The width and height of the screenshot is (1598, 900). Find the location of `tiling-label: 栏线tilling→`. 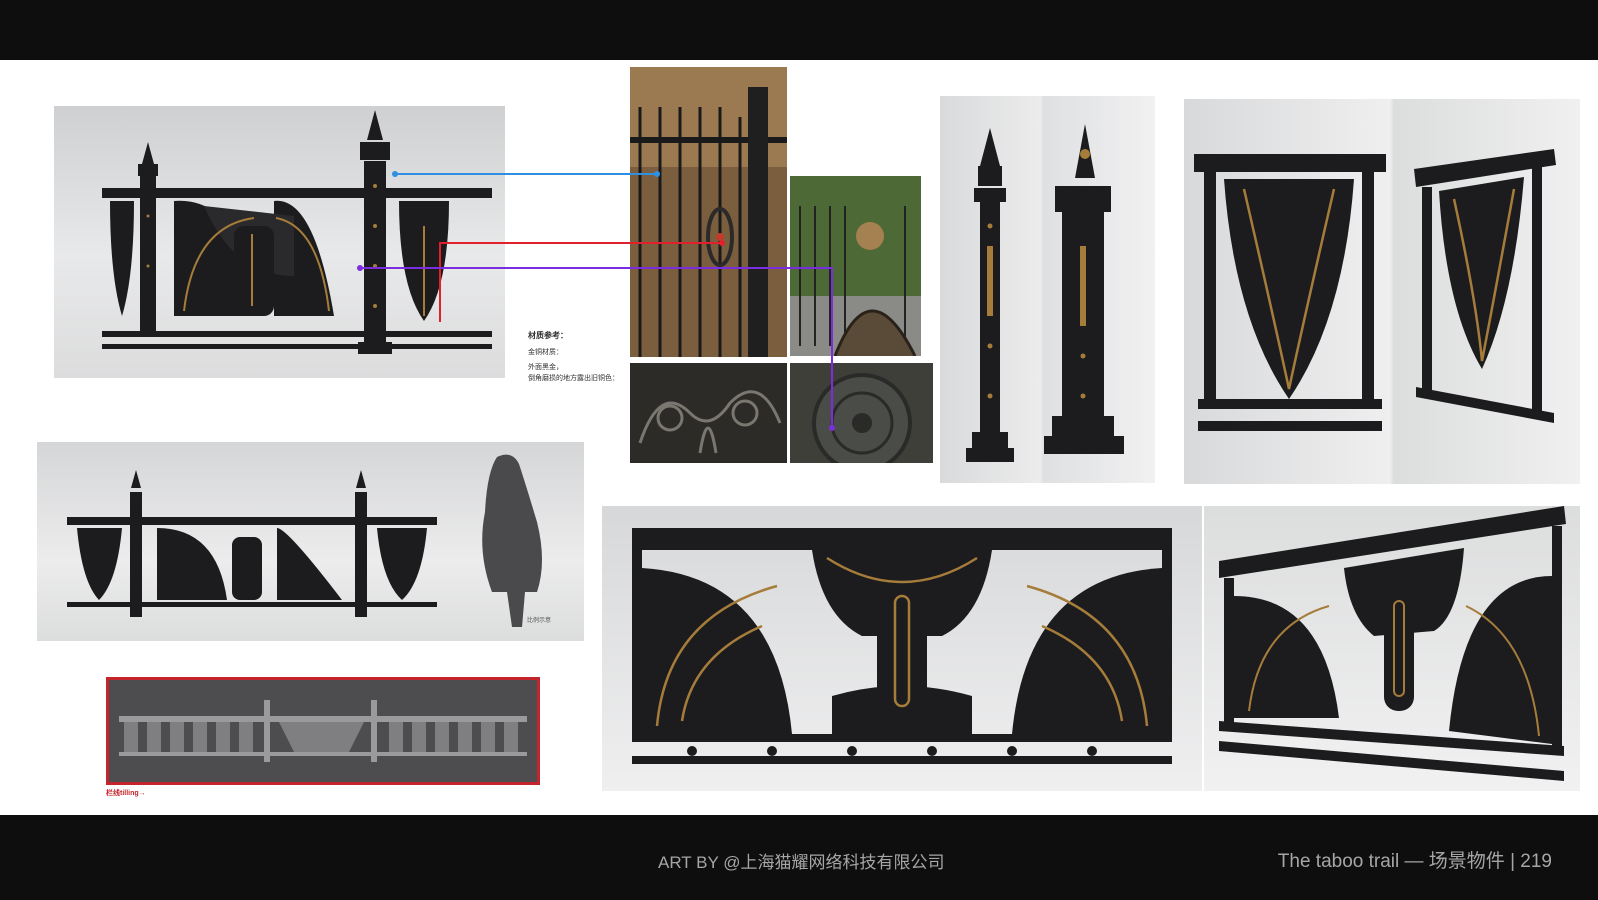

tiling-label: 栏线tilling→ is located at coordinates (126, 793).